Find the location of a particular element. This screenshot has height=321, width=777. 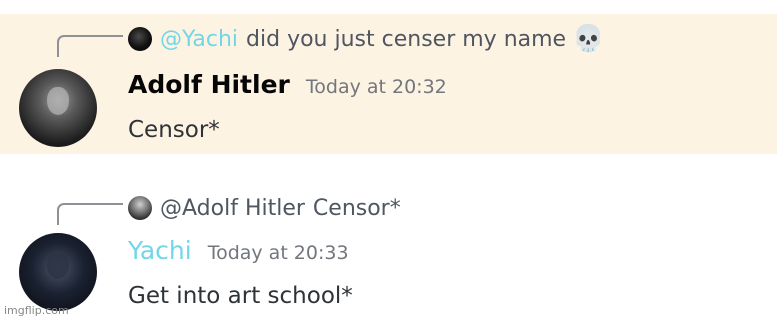

reply-text: did you just censer my name is located at coordinates (406, 39).